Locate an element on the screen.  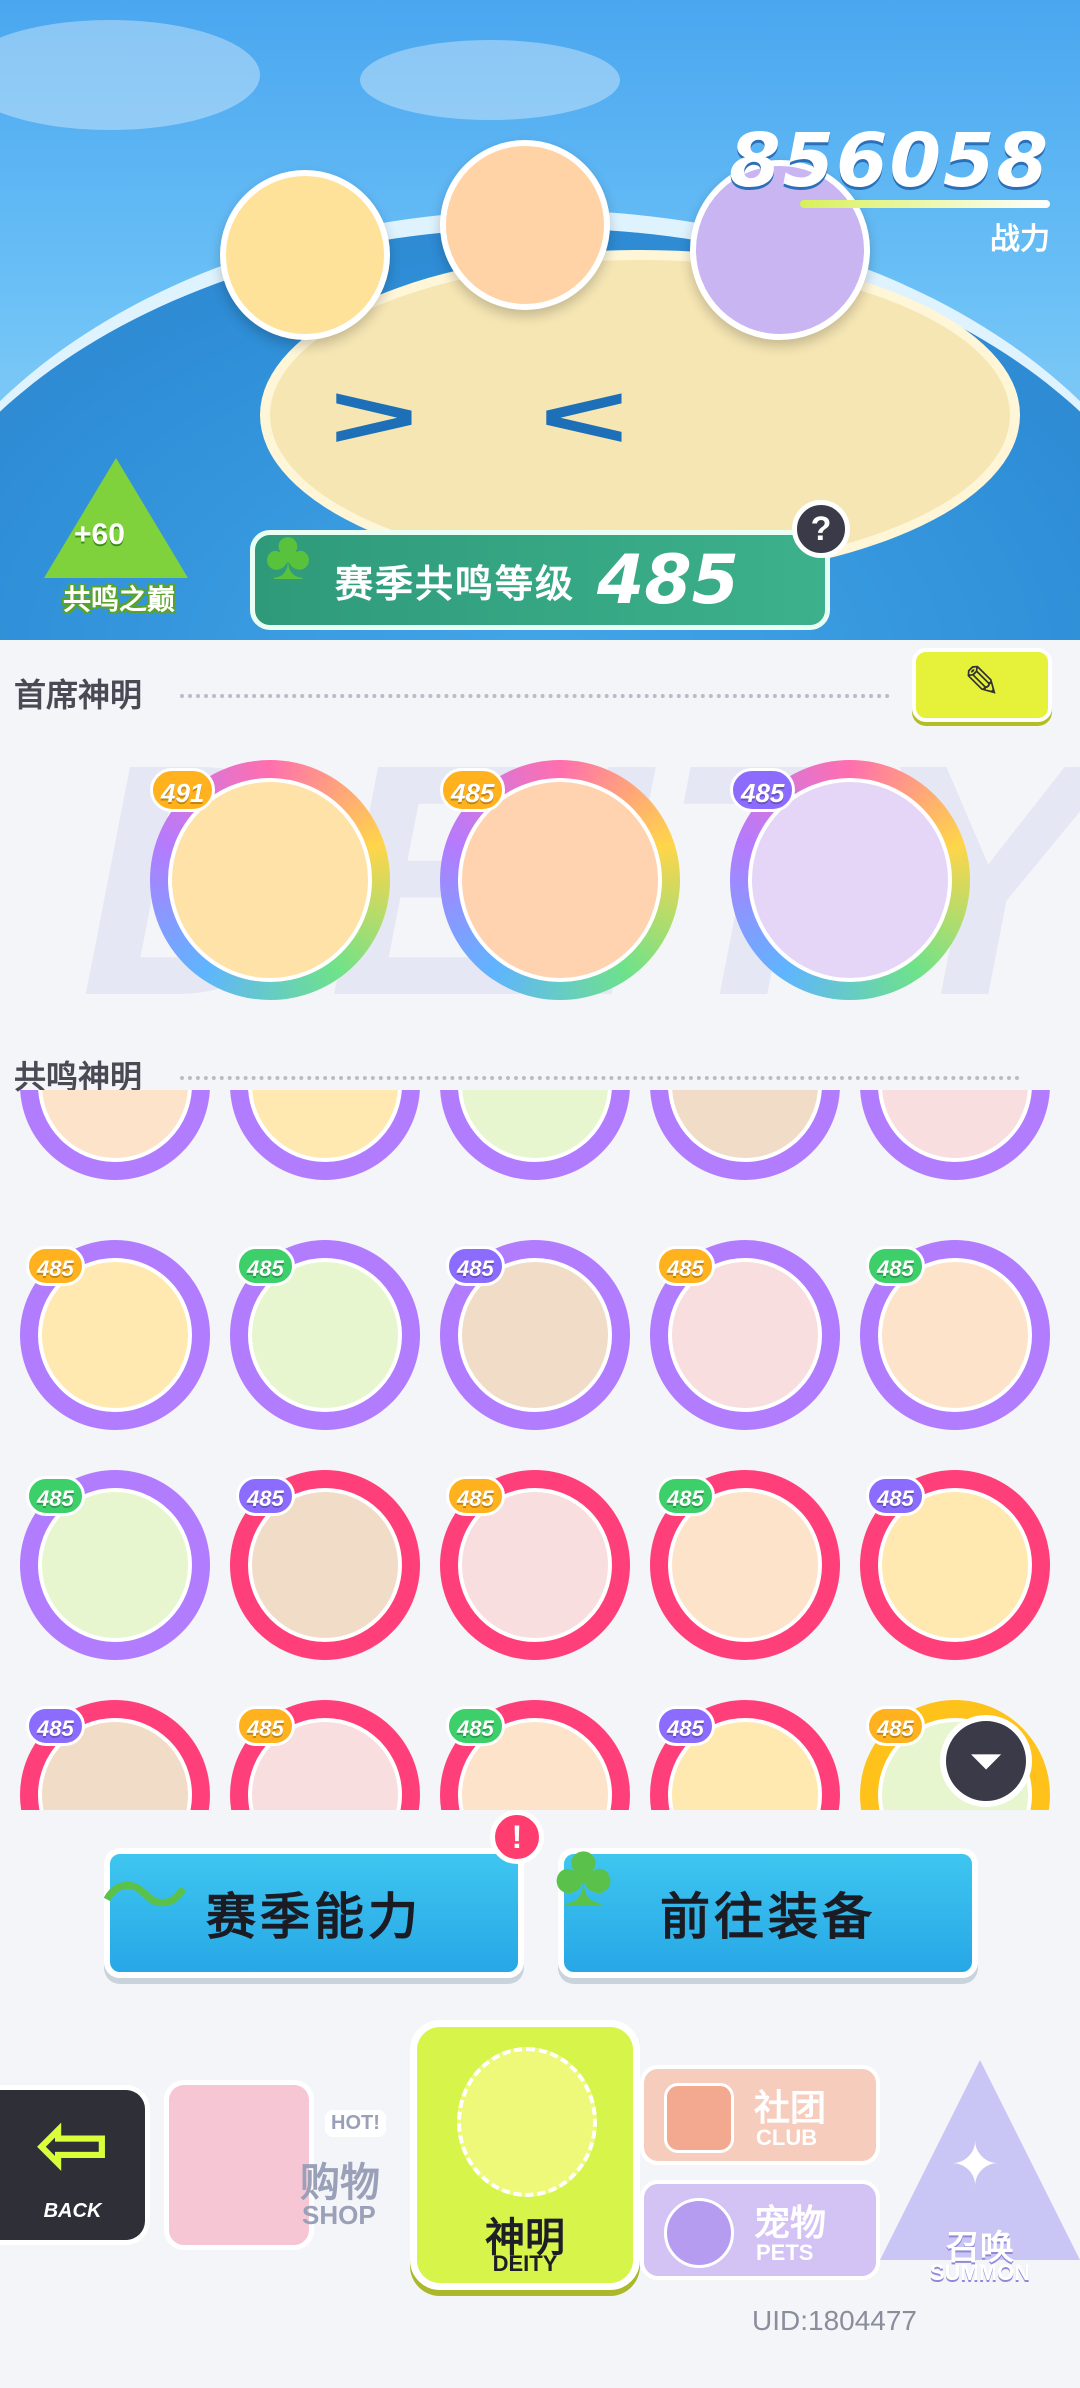
combat-power-value: 856058 is located at coordinates (889, 161).